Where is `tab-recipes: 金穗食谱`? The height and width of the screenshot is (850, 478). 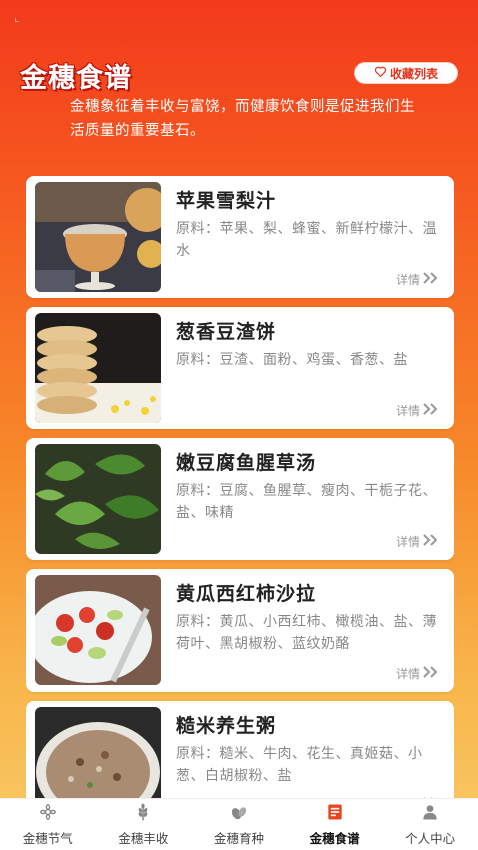 tab-recipes: 金穗食谱 is located at coordinates (335, 824).